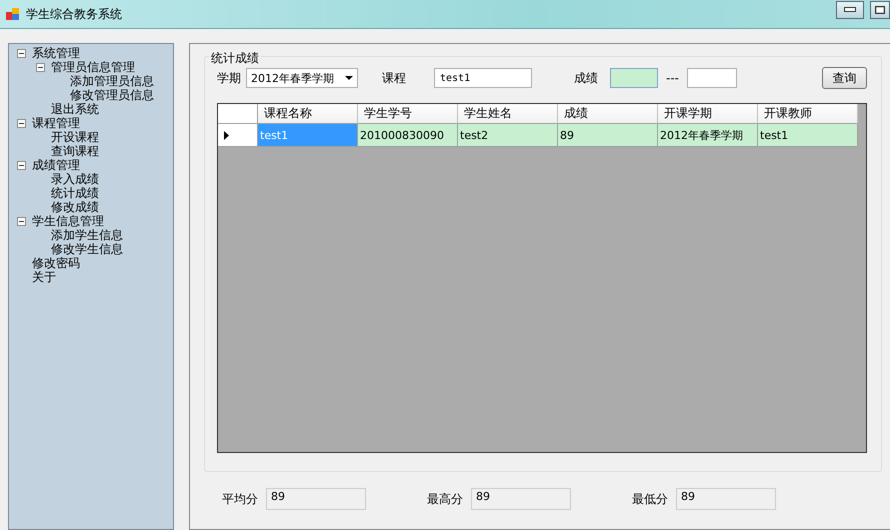 This screenshot has width=890, height=530. What do you see at coordinates (302, 78) in the screenshot?
I see `term-dropdown: 2012年春季学期` at bounding box center [302, 78].